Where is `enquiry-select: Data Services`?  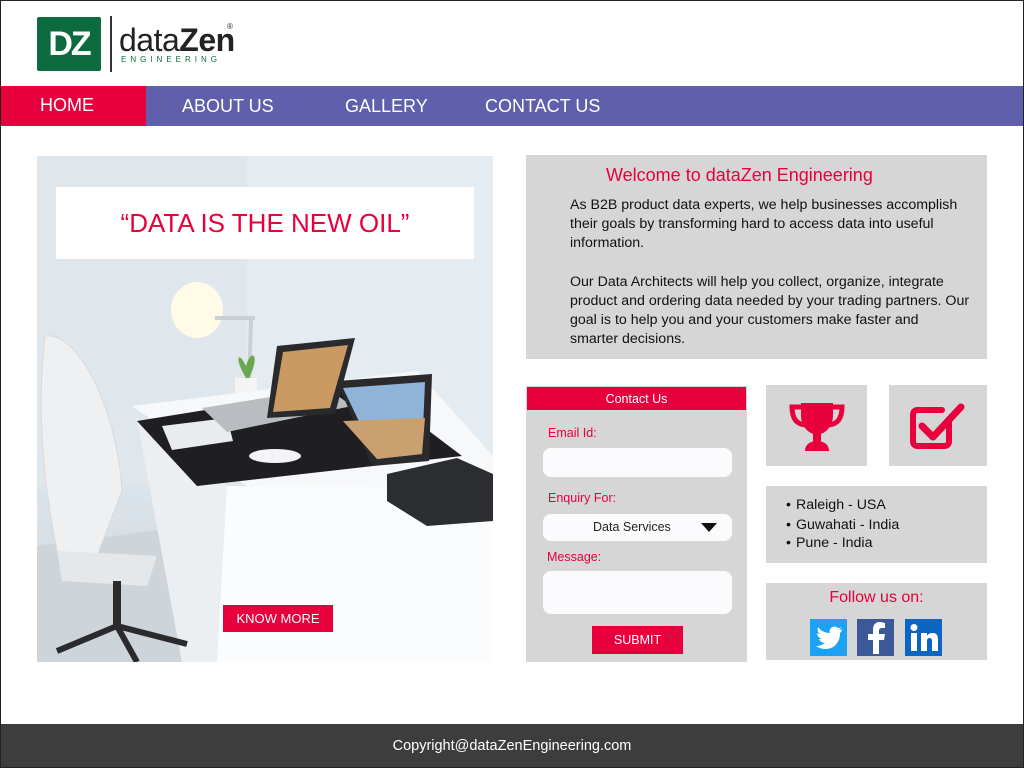 enquiry-select: Data Services is located at coordinates (637, 527).